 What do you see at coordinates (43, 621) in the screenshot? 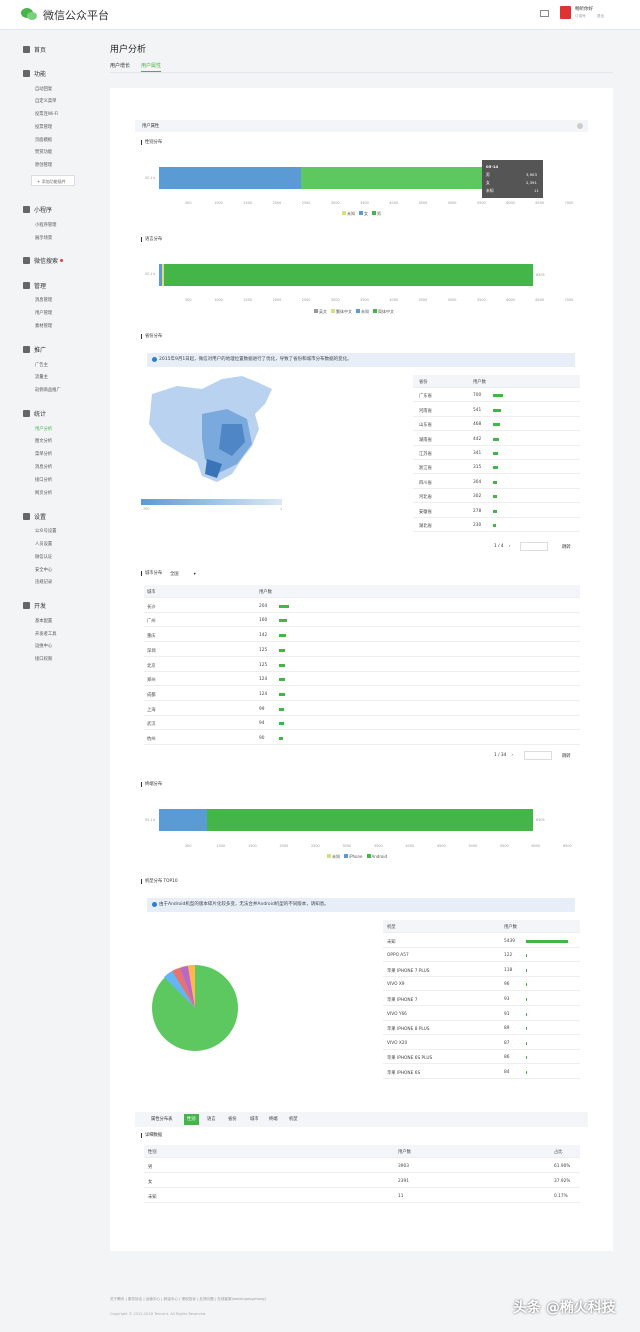
I see `sidebar-item: 基本配置` at bounding box center [43, 621].